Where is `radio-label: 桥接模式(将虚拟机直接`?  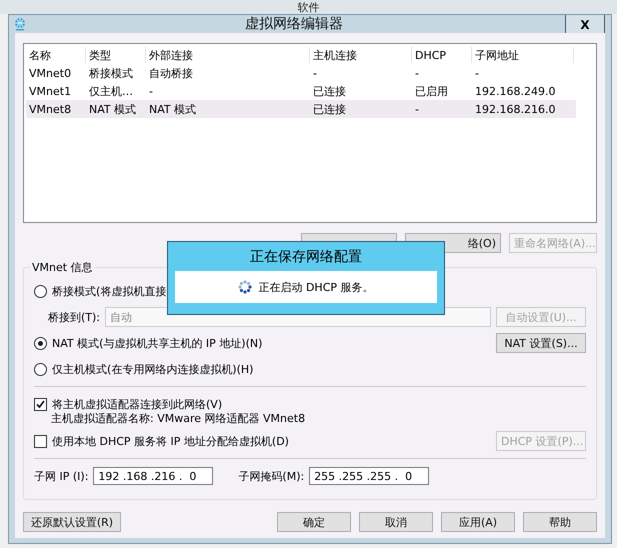 radio-label: 桥接模式(将虚拟机直接 is located at coordinates (109, 291).